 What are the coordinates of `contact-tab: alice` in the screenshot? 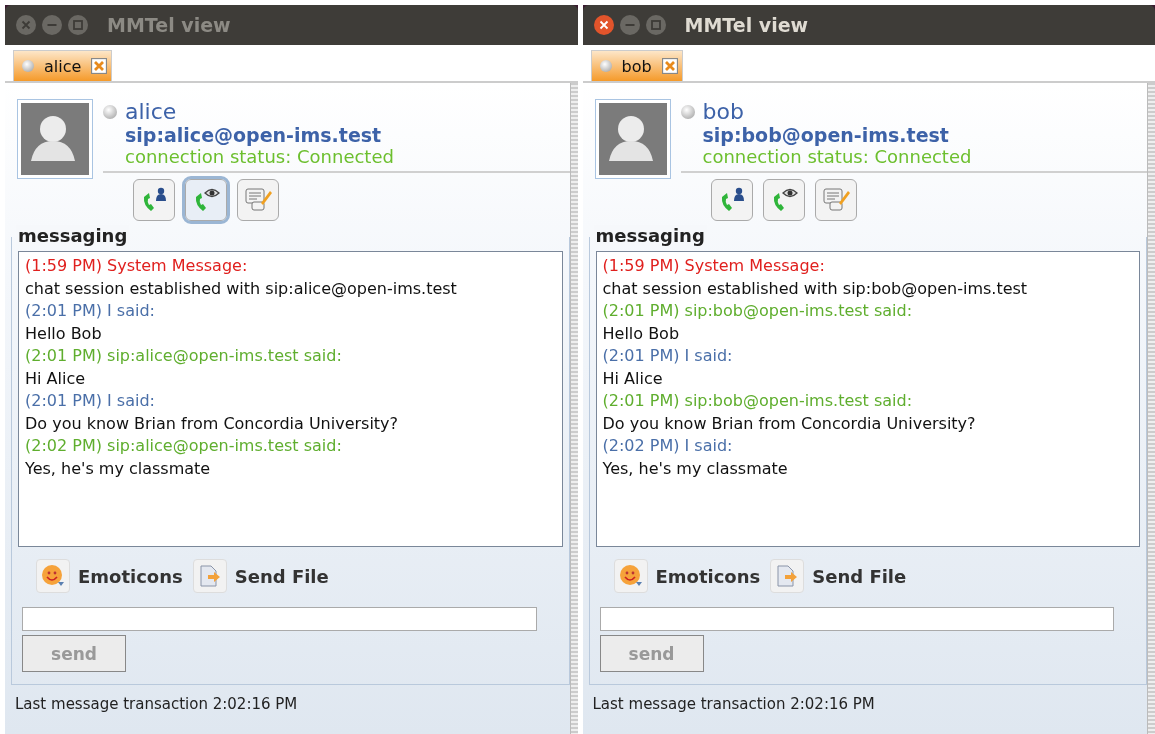 It's located at (63, 66).